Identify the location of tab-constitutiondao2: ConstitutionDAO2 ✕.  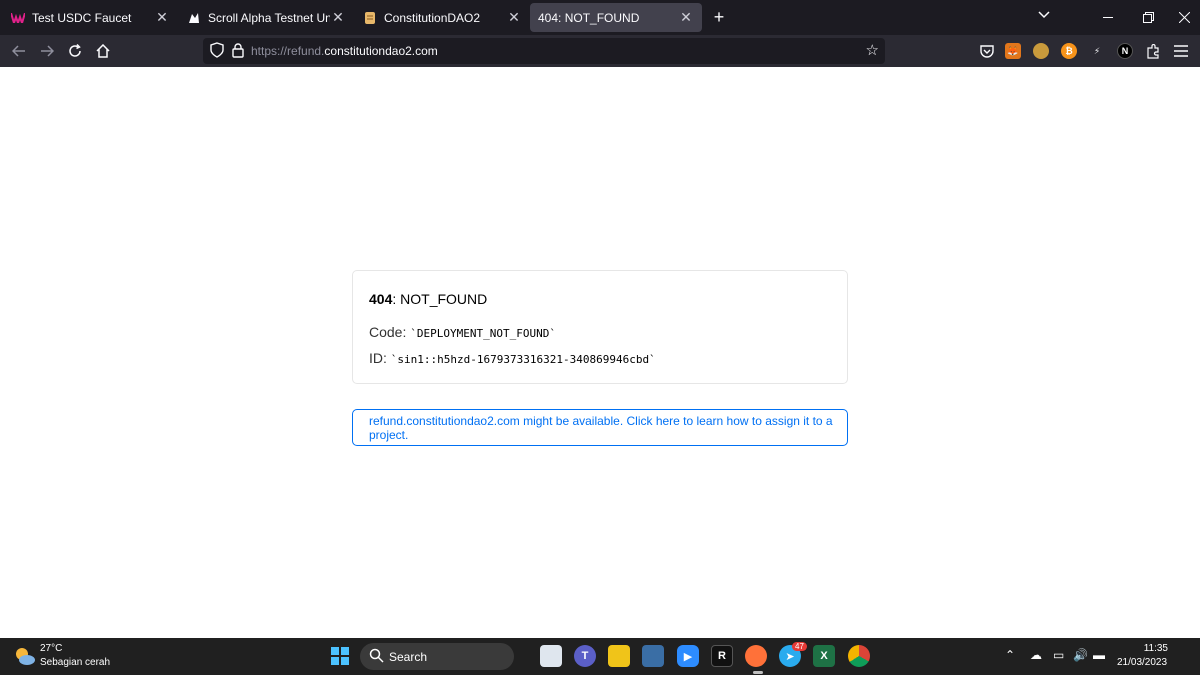
(442, 17).